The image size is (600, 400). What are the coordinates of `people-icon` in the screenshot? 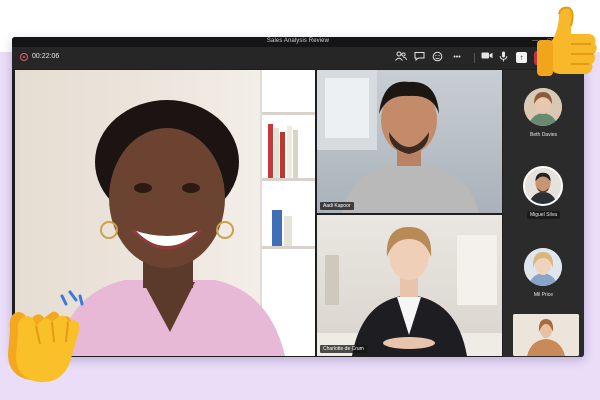 It's located at (401, 58).